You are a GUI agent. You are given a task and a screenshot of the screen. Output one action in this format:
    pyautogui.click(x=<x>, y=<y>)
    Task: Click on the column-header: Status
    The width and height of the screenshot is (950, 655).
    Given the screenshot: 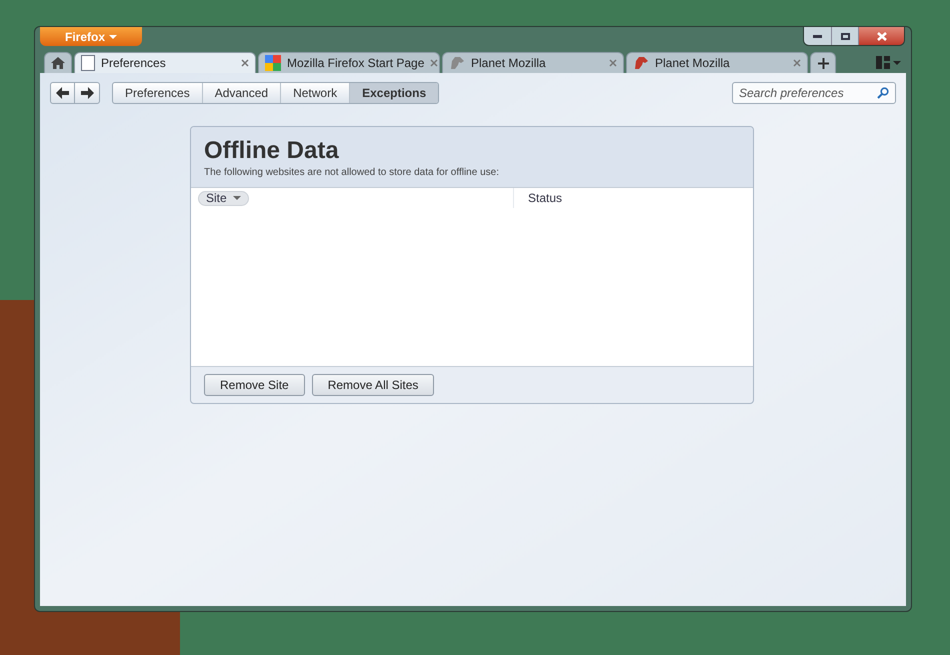 What is the action you would take?
    pyautogui.click(x=545, y=198)
    